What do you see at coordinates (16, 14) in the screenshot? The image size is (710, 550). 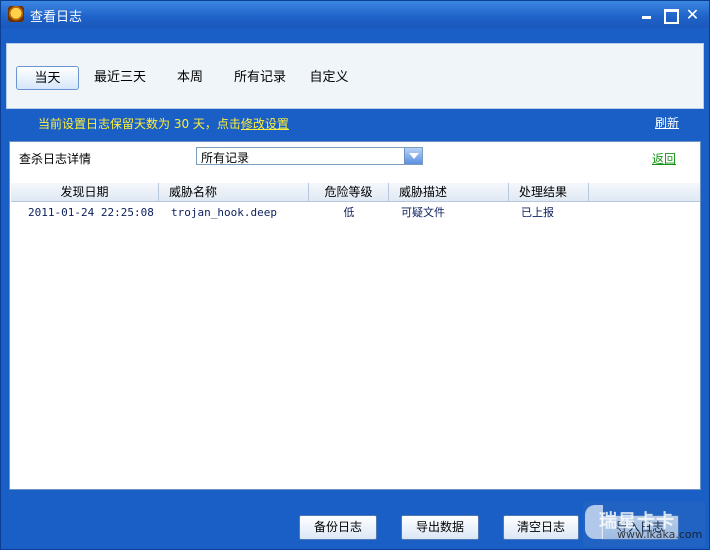 I see `app-shield-icon` at bounding box center [16, 14].